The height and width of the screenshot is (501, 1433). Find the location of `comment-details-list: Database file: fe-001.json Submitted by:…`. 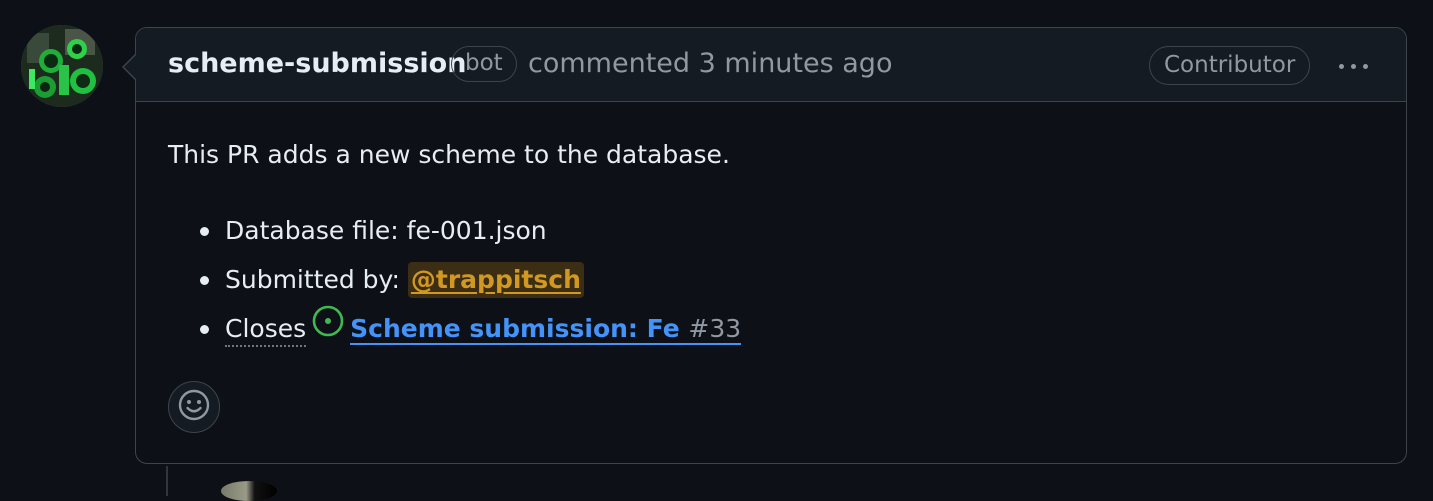

comment-details-list: Database file: fe-001.json Submitted by:… is located at coordinates (455, 284).